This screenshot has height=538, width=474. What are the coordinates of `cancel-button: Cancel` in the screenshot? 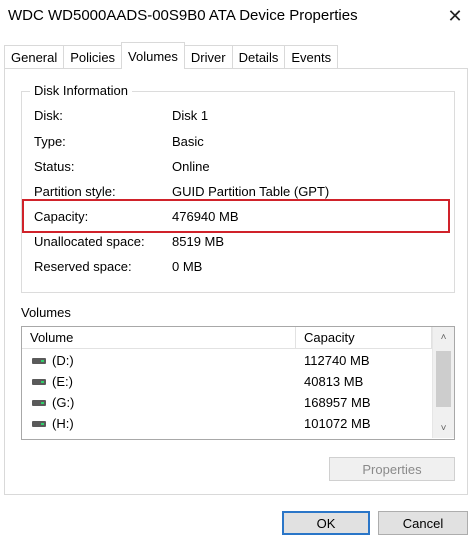 It's located at (423, 523).